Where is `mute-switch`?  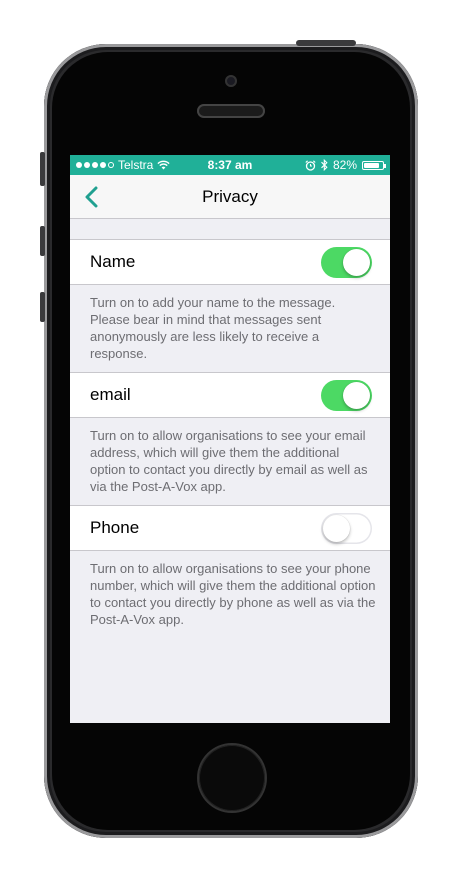 mute-switch is located at coordinates (42, 169).